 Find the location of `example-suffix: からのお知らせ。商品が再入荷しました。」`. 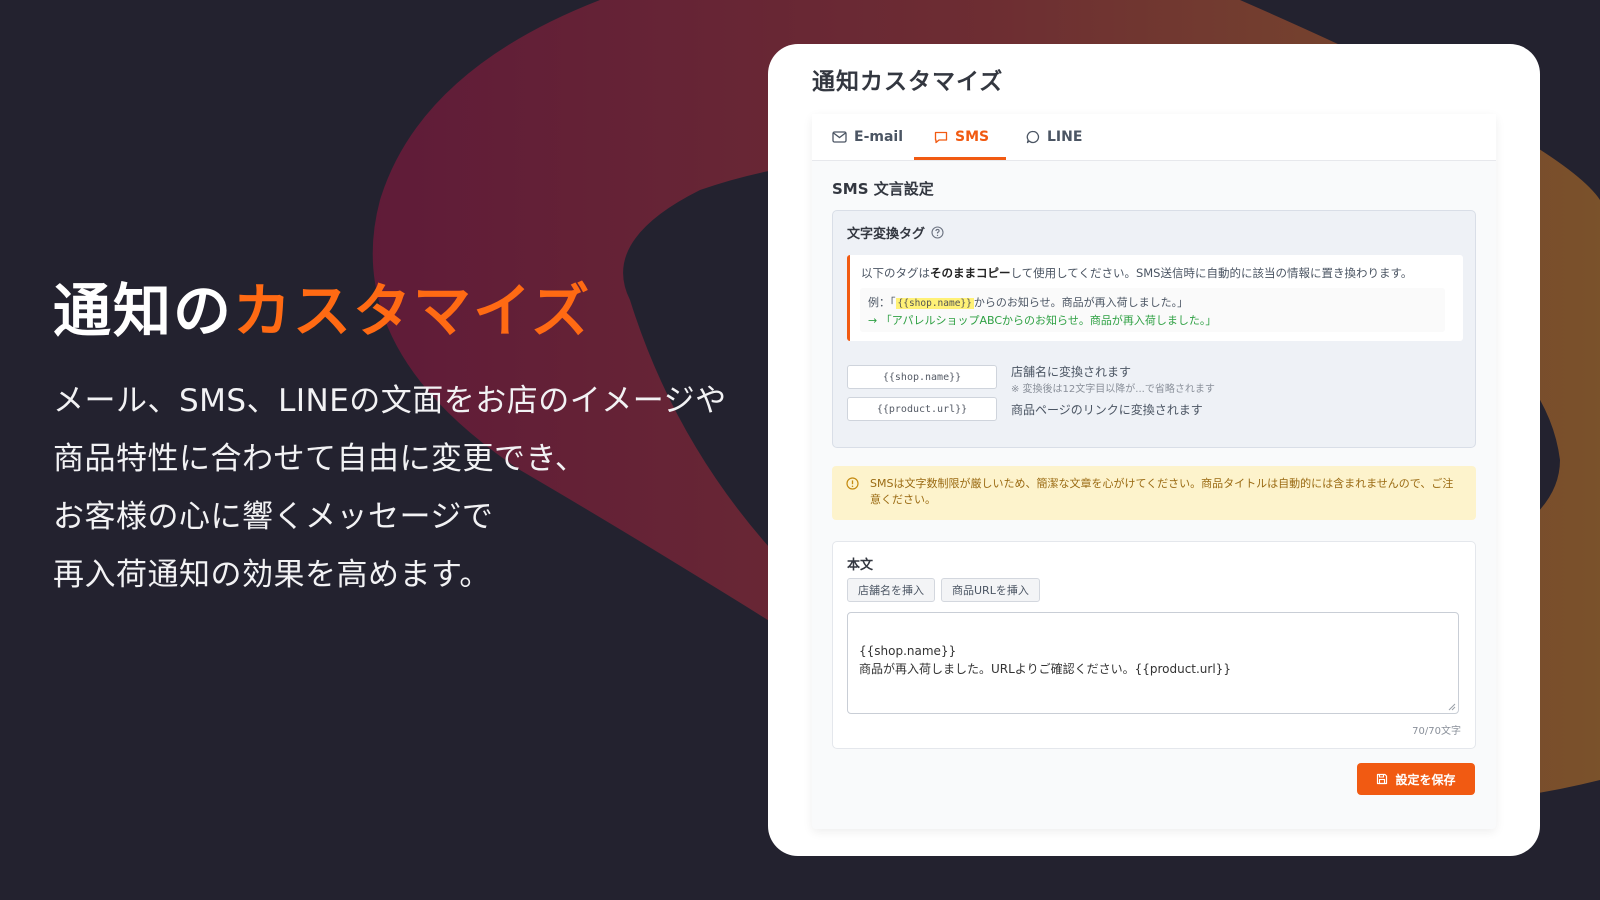

example-suffix: からのお知らせ。商品が再入荷しました。」 is located at coordinates (1081, 302).